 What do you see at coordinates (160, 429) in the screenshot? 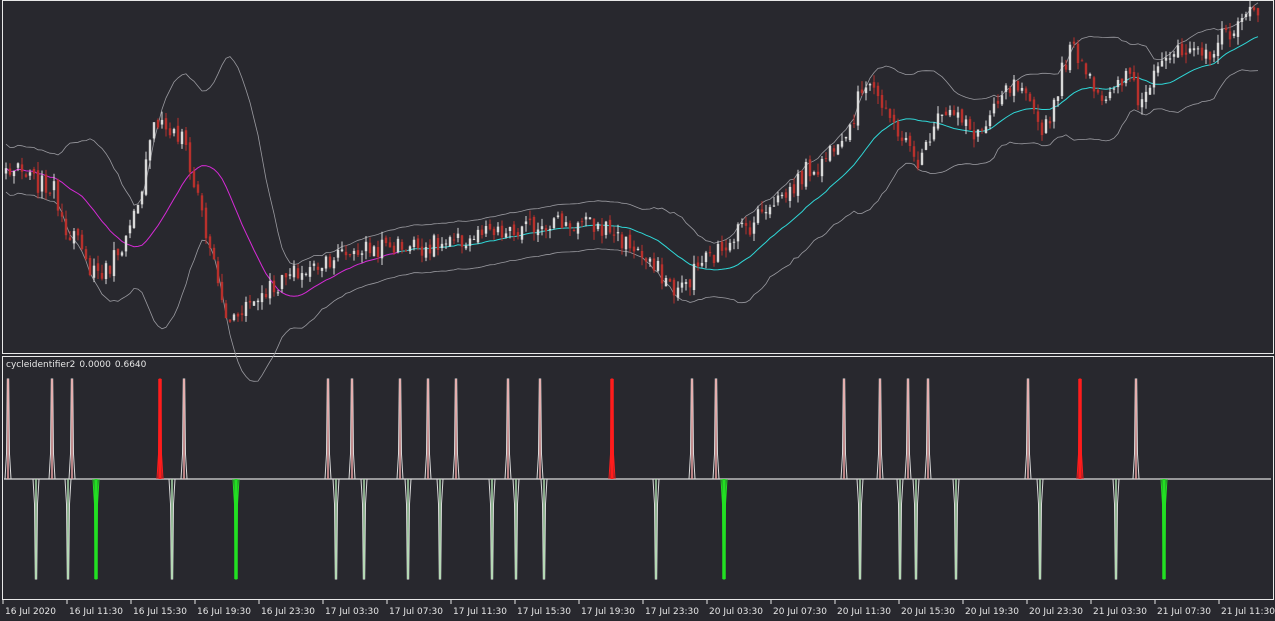
I see `cycle-peak-major` at bounding box center [160, 429].